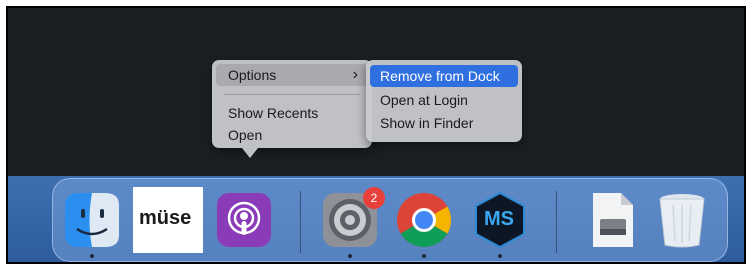 Image resolution: width=754 pixels, height=268 pixels. What do you see at coordinates (424, 256) in the screenshot?
I see `chrome-running-indicator` at bounding box center [424, 256].